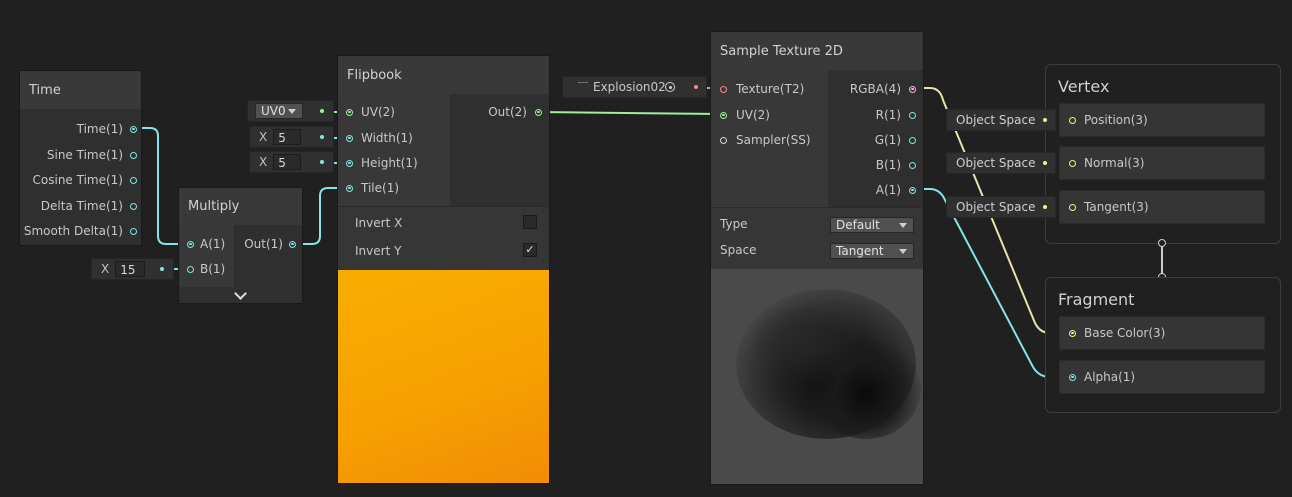 The width and height of the screenshot is (1292, 497). What do you see at coordinates (73, 231) in the screenshot?
I see `port-label: Smooth Delta(1)` at bounding box center [73, 231].